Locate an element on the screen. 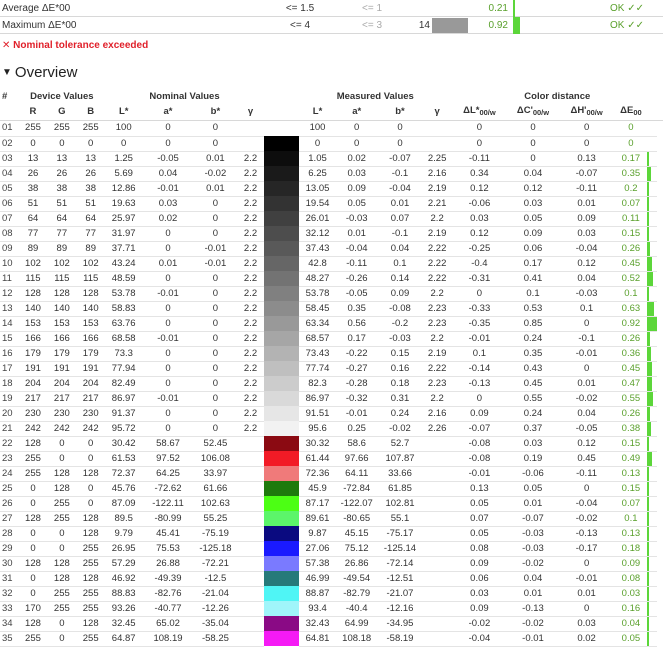 This screenshot has height=647, width=663. table-row: 01 255 255 255 100 0 0 100 0 0 0 0 0 0 is located at coordinates (331, 128).